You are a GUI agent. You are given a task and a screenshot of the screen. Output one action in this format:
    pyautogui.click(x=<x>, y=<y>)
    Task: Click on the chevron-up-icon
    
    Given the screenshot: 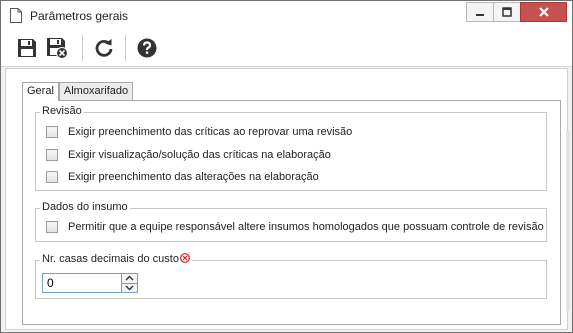 What is the action you would take?
    pyautogui.click(x=129, y=278)
    